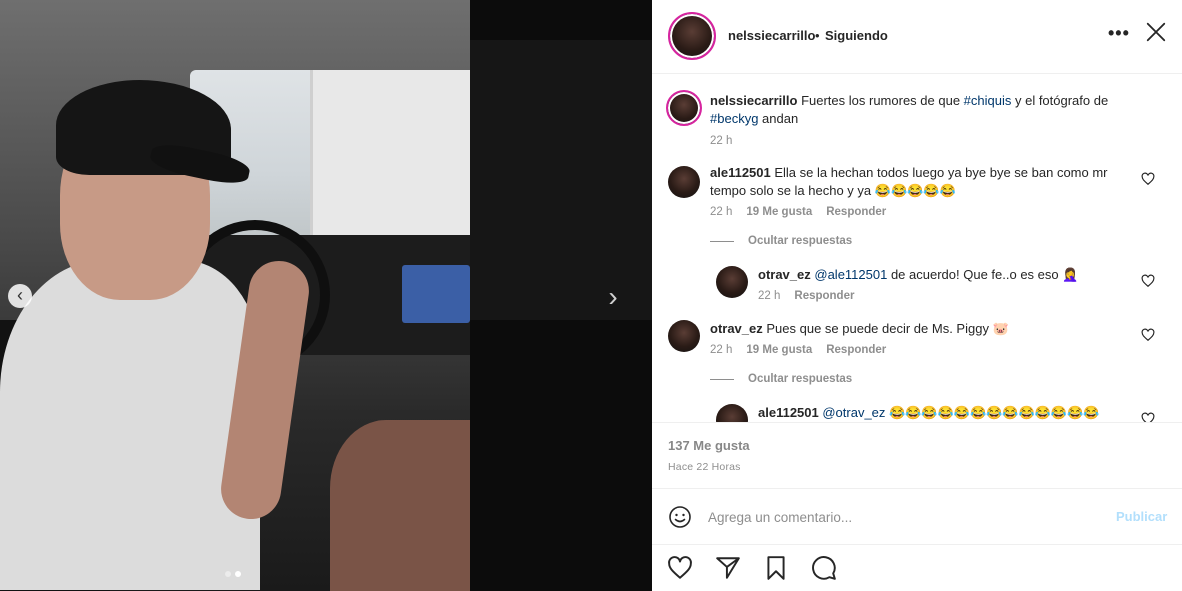 The height and width of the screenshot is (591, 1182). Describe the element at coordinates (238, 574) in the screenshot. I see `carousel-dot-active` at that location.